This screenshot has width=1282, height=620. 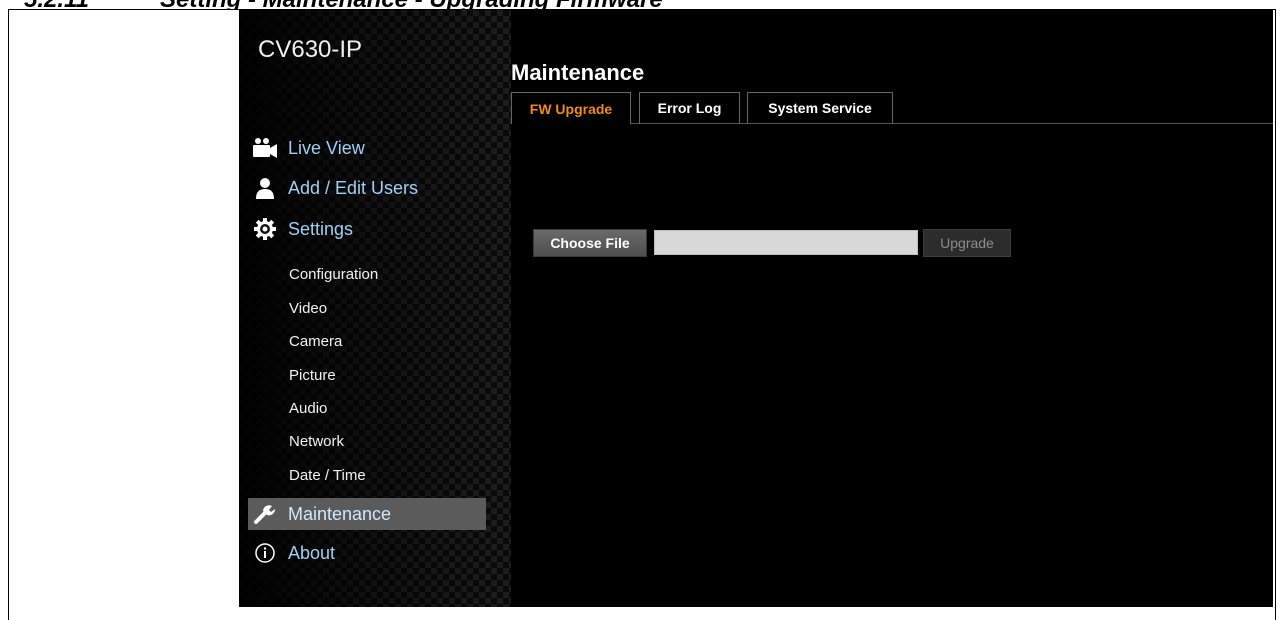 I want to click on nav-sub-date-time: Date / Time, so click(x=327, y=475).